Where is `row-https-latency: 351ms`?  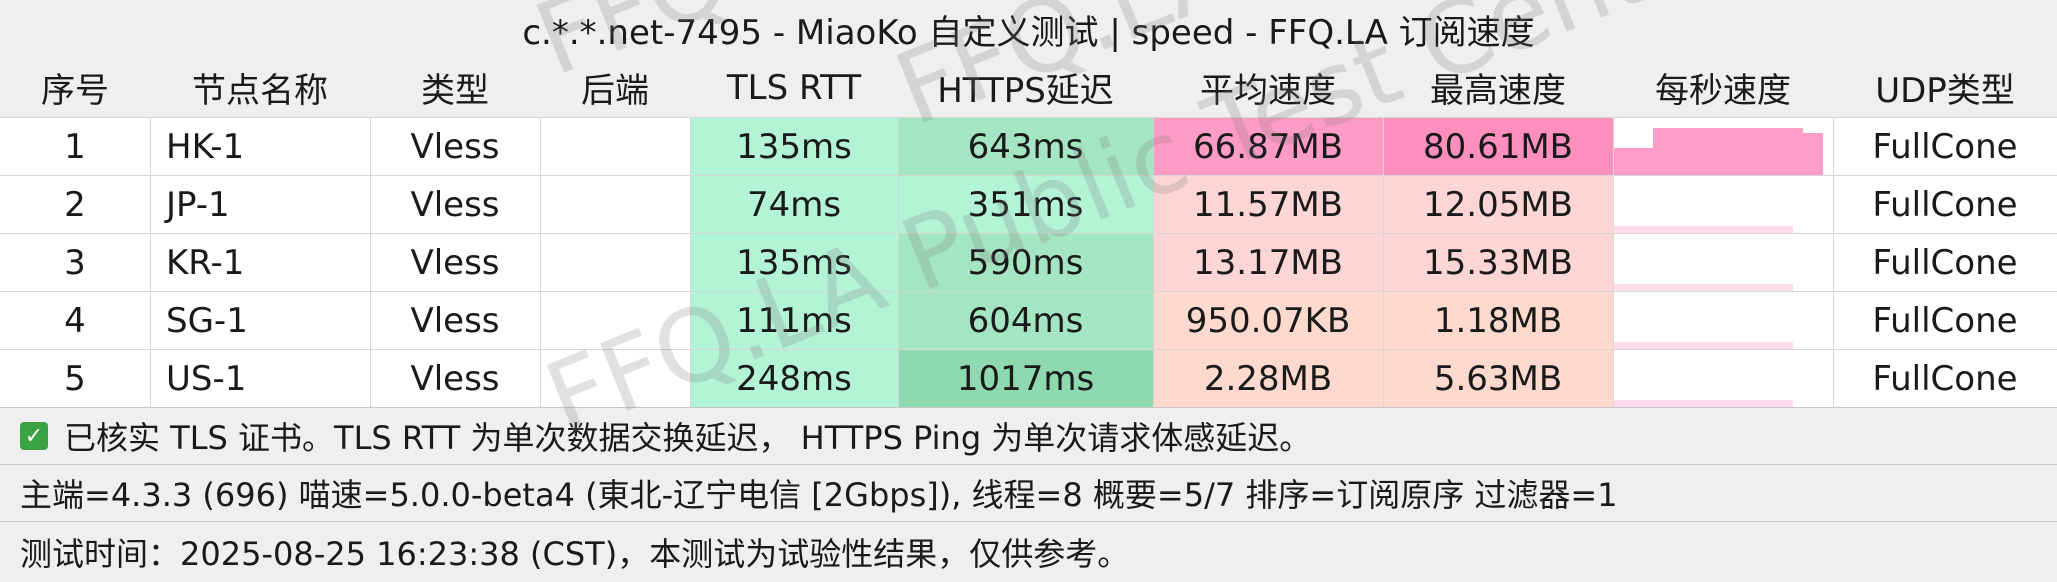
row-https-latency: 351ms is located at coordinates (1025, 204).